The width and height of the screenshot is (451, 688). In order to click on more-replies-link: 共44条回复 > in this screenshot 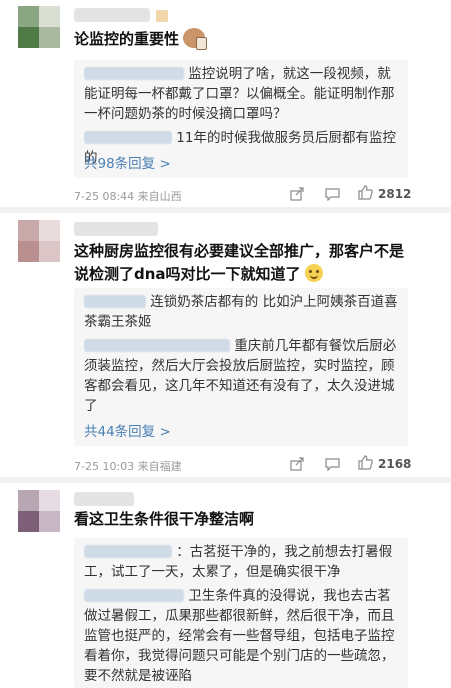, I will do `click(127, 430)`.